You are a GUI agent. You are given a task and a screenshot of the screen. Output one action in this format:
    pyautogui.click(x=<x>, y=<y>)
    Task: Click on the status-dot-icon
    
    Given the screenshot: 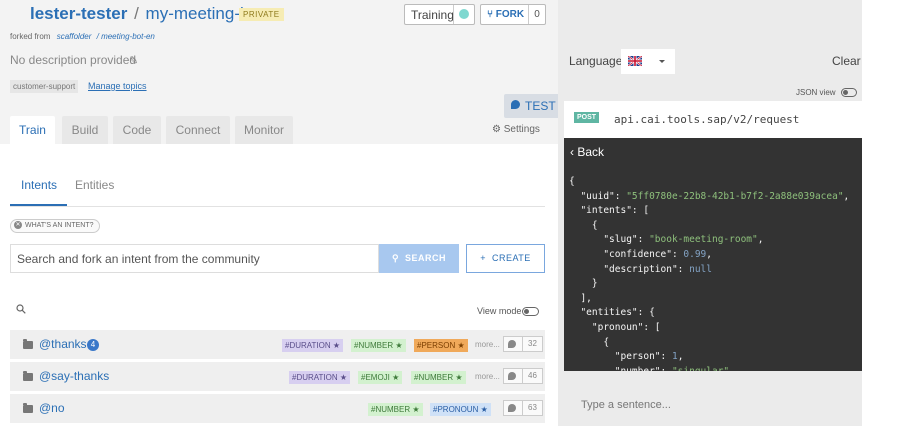 What is the action you would take?
    pyautogui.click(x=464, y=14)
    